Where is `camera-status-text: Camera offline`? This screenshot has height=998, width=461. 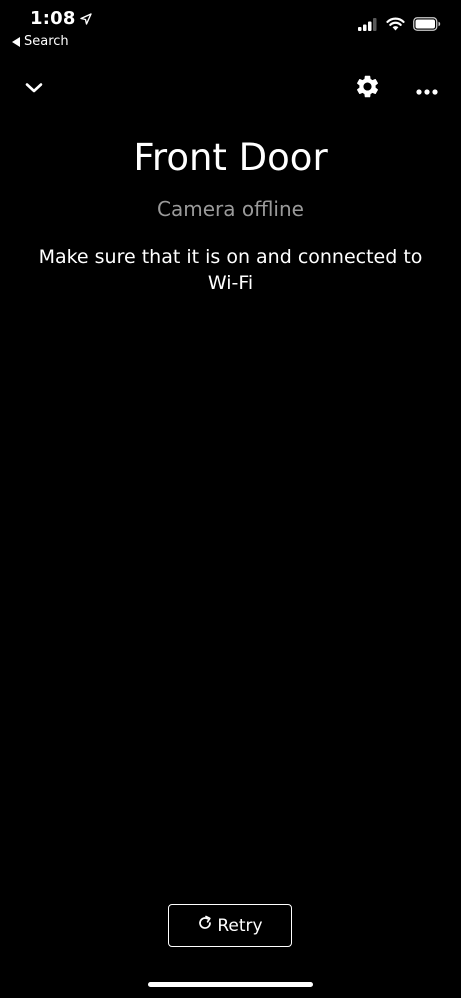
camera-status-text: Camera offline is located at coordinates (230, 209).